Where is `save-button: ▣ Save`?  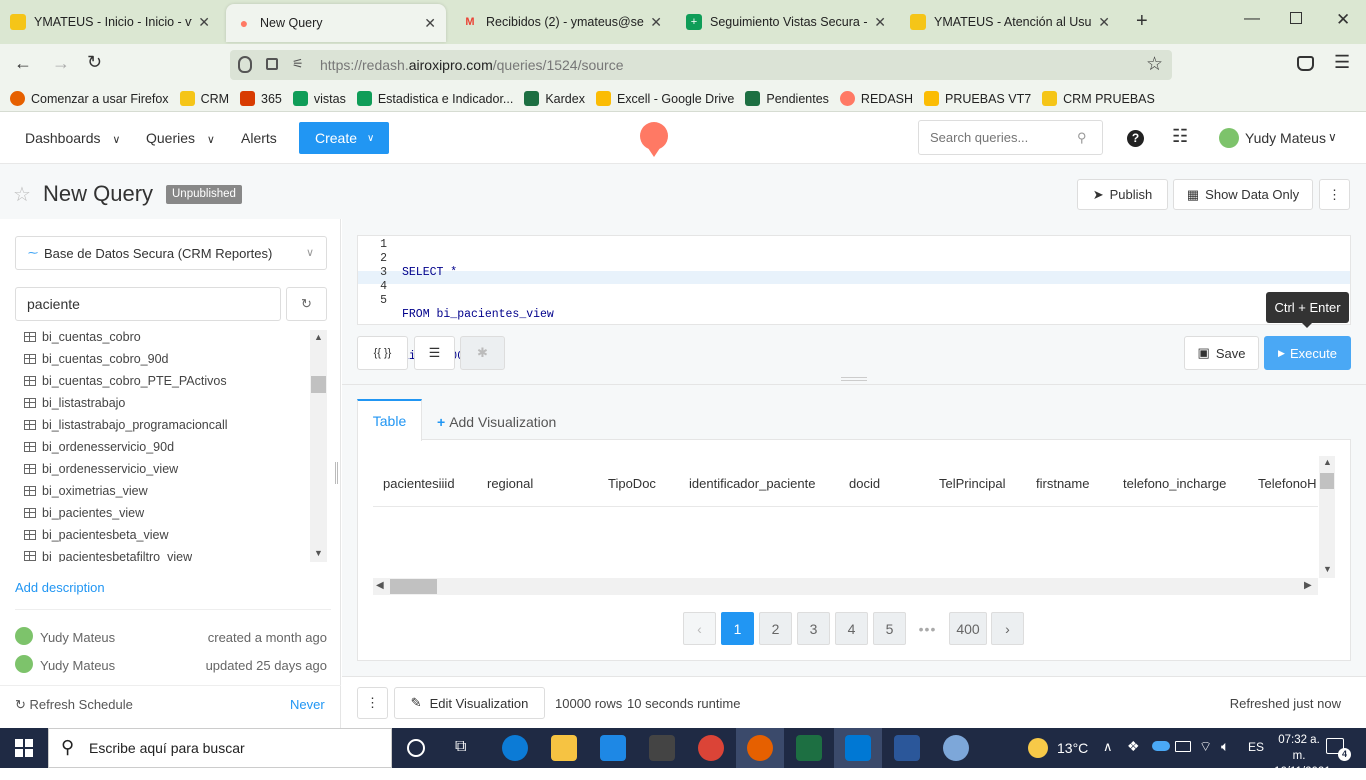
save-button: ▣ Save is located at coordinates (1221, 353).